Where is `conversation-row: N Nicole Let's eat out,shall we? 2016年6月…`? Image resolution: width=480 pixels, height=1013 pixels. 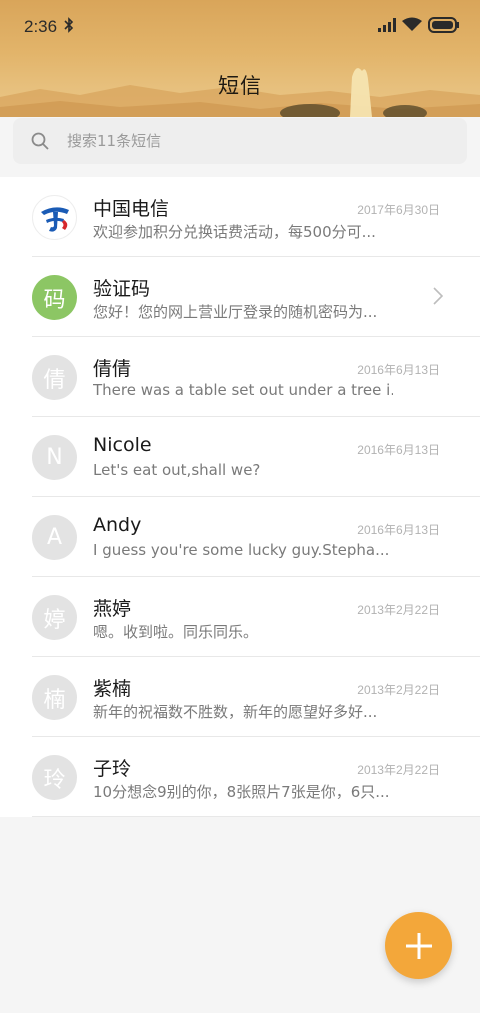
conversation-row: N Nicole Let's eat out,shall we? 2016年6月… is located at coordinates (240, 457).